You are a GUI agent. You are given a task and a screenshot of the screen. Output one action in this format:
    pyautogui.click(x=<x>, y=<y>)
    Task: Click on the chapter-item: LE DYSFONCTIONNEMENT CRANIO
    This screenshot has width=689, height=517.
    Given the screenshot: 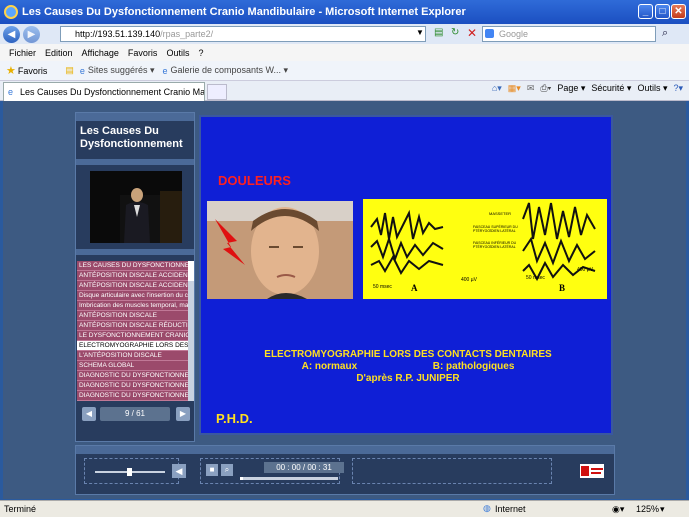 What is the action you would take?
    pyautogui.click(x=132, y=336)
    